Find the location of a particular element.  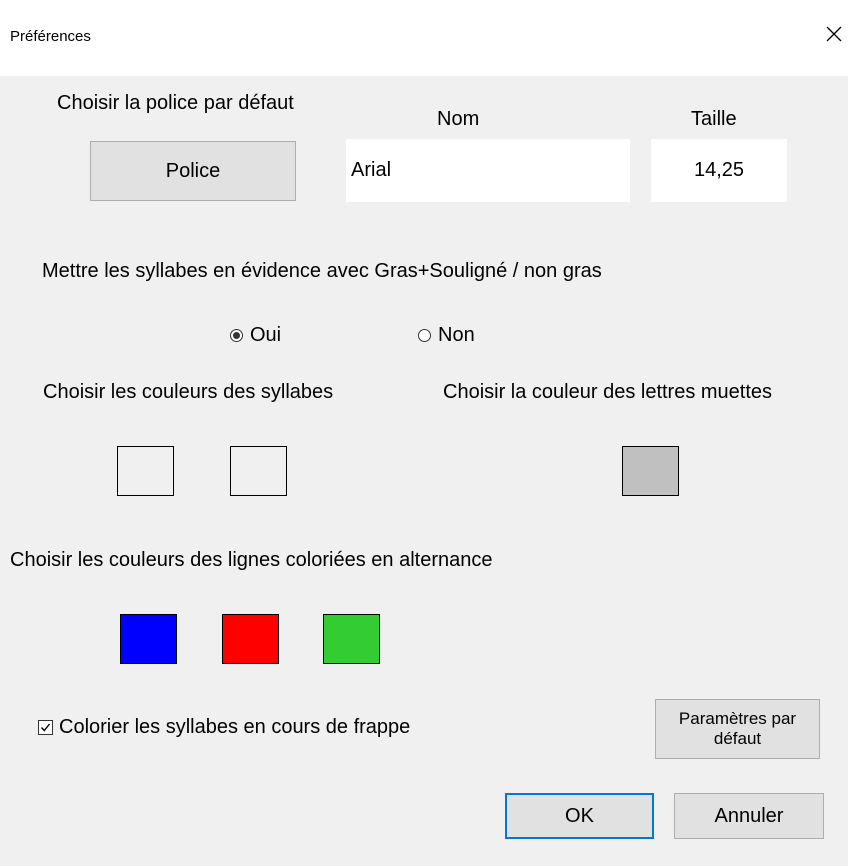

font-size-field: 14,25 is located at coordinates (719, 170).